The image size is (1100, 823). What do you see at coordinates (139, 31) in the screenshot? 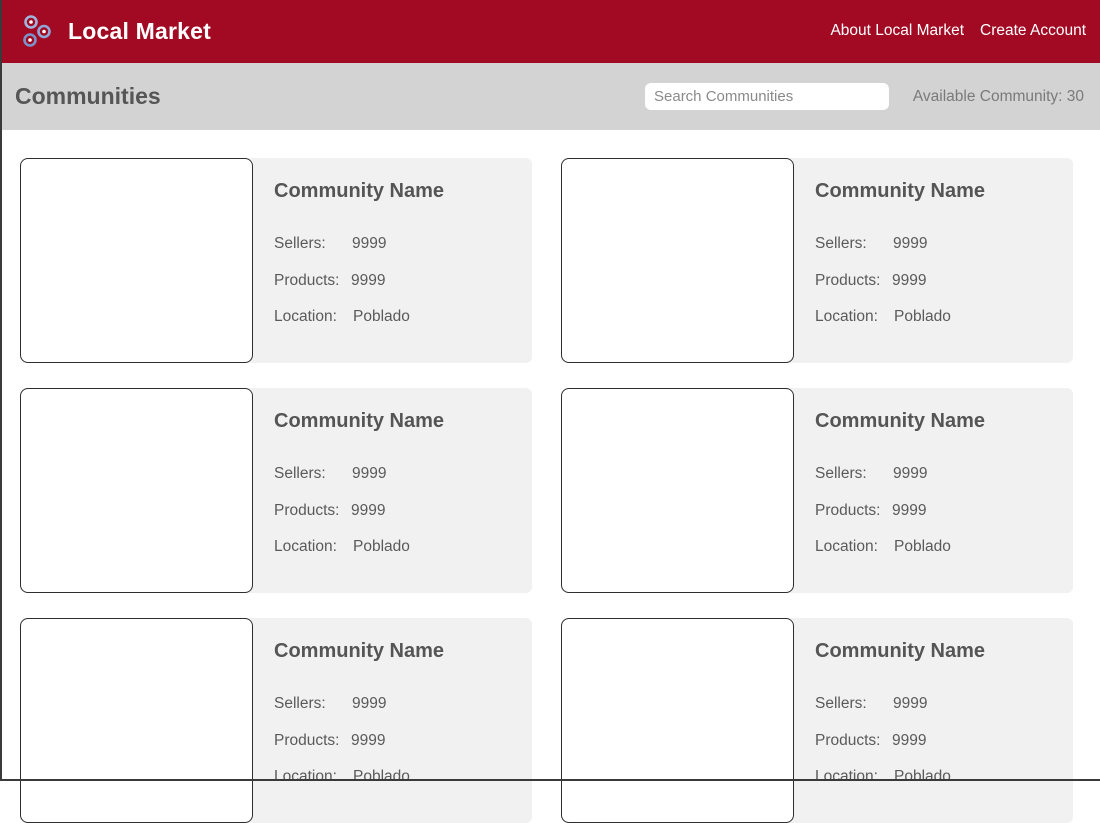
I see `brand-name: Local Market` at bounding box center [139, 31].